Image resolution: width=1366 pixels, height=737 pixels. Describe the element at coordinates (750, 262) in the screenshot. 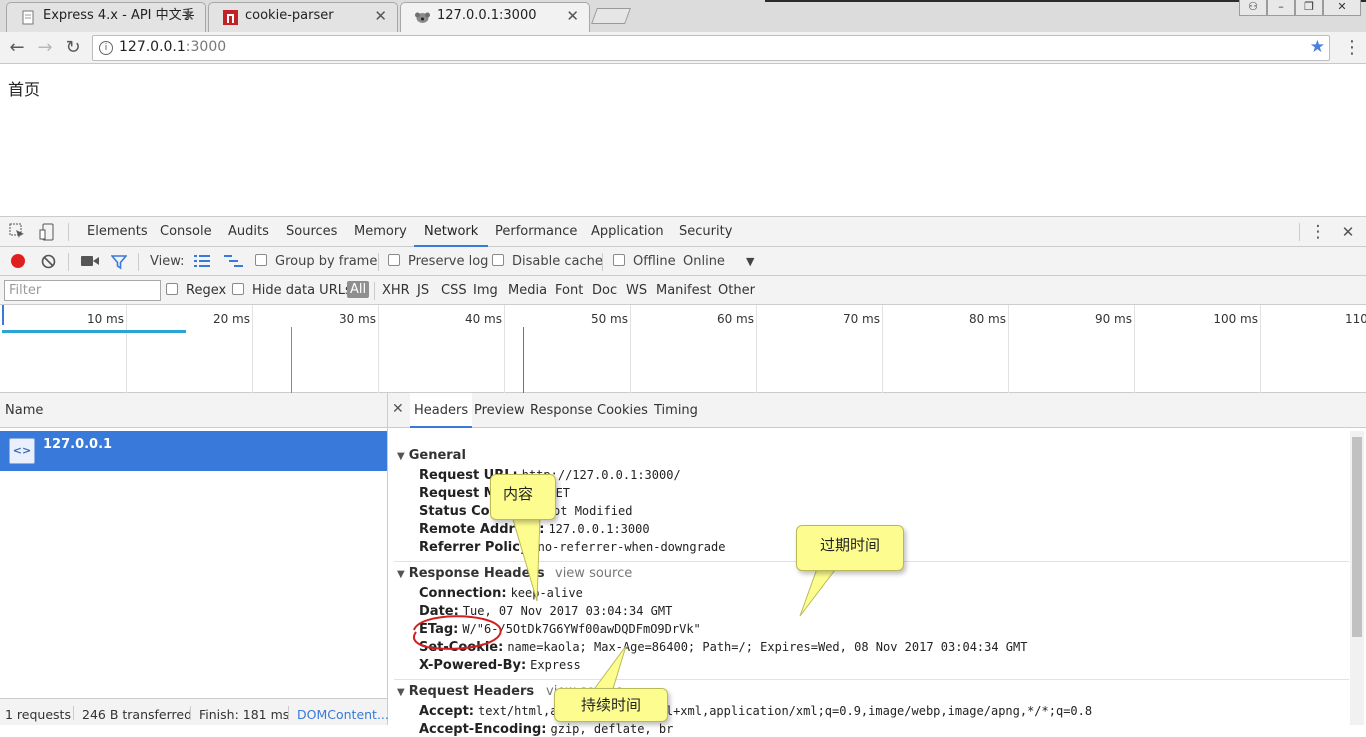

I see `chevron-down-icon: ▼` at that location.